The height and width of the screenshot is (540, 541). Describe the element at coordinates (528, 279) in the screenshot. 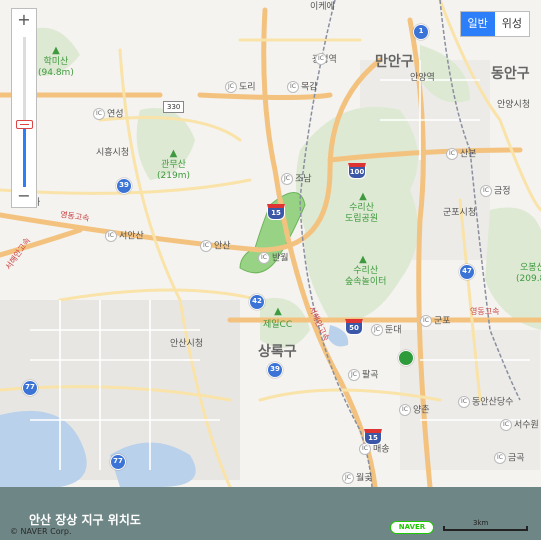

I see `peak-elevation: (209.8)` at that location.